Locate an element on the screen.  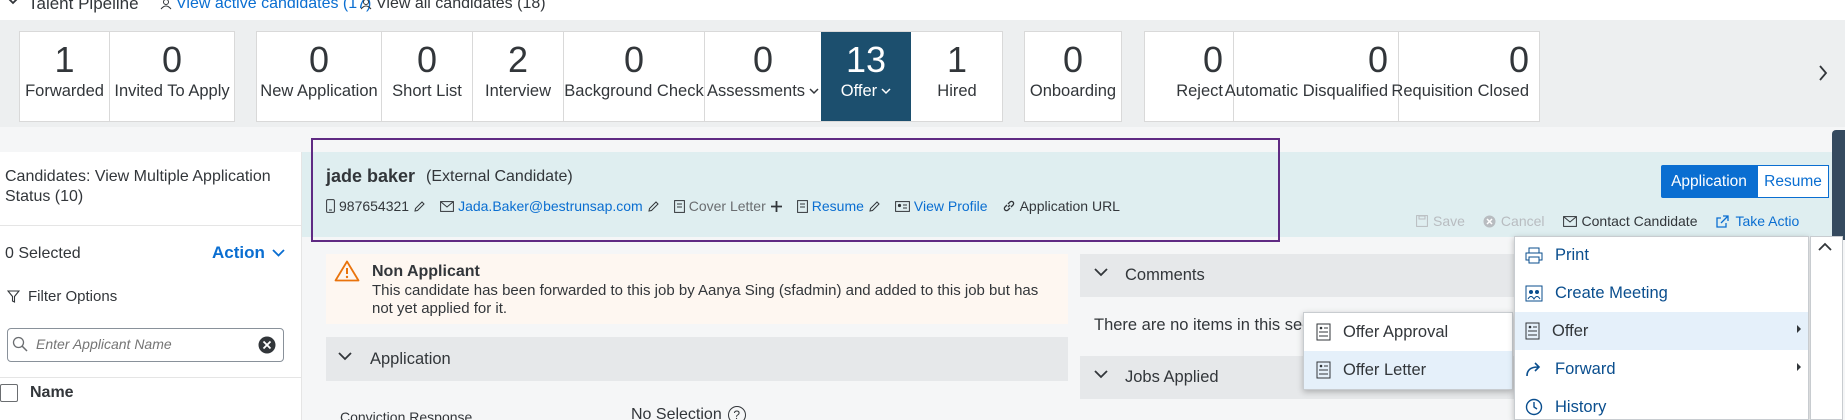
take-action-button: Take Actio is located at coordinates (1757, 221).